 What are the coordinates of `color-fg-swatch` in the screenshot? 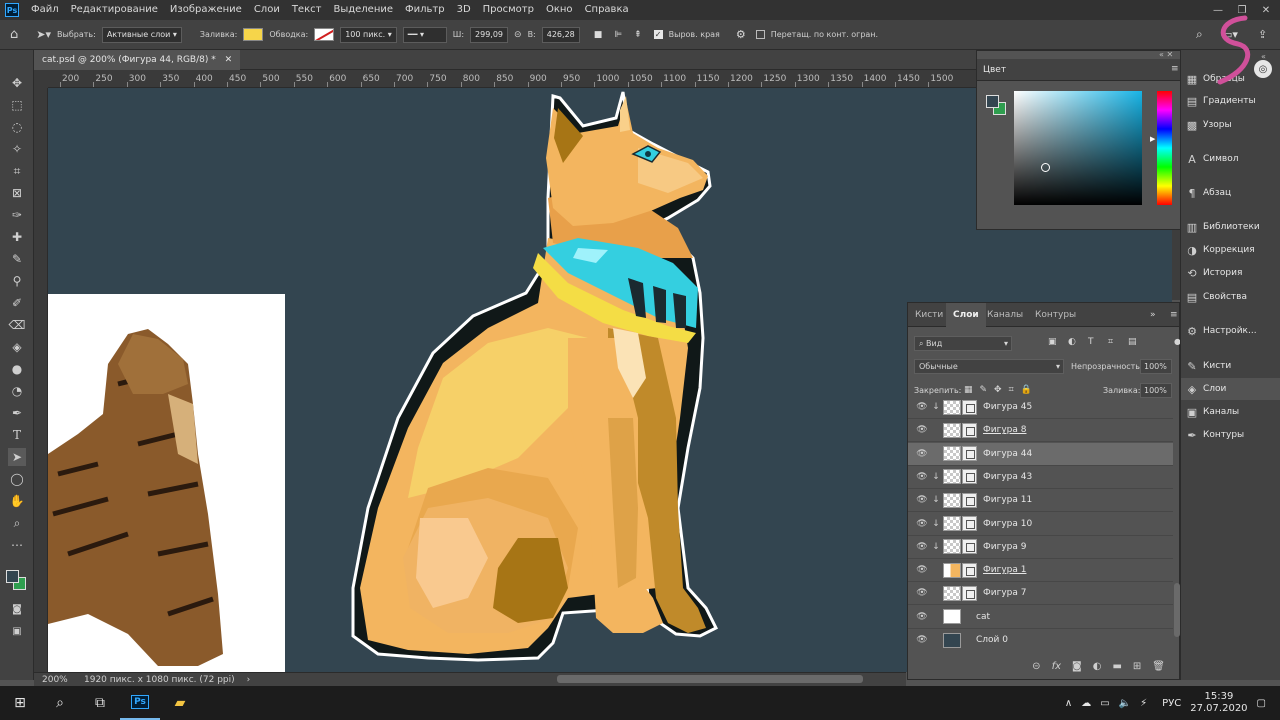 It's located at (992, 101).